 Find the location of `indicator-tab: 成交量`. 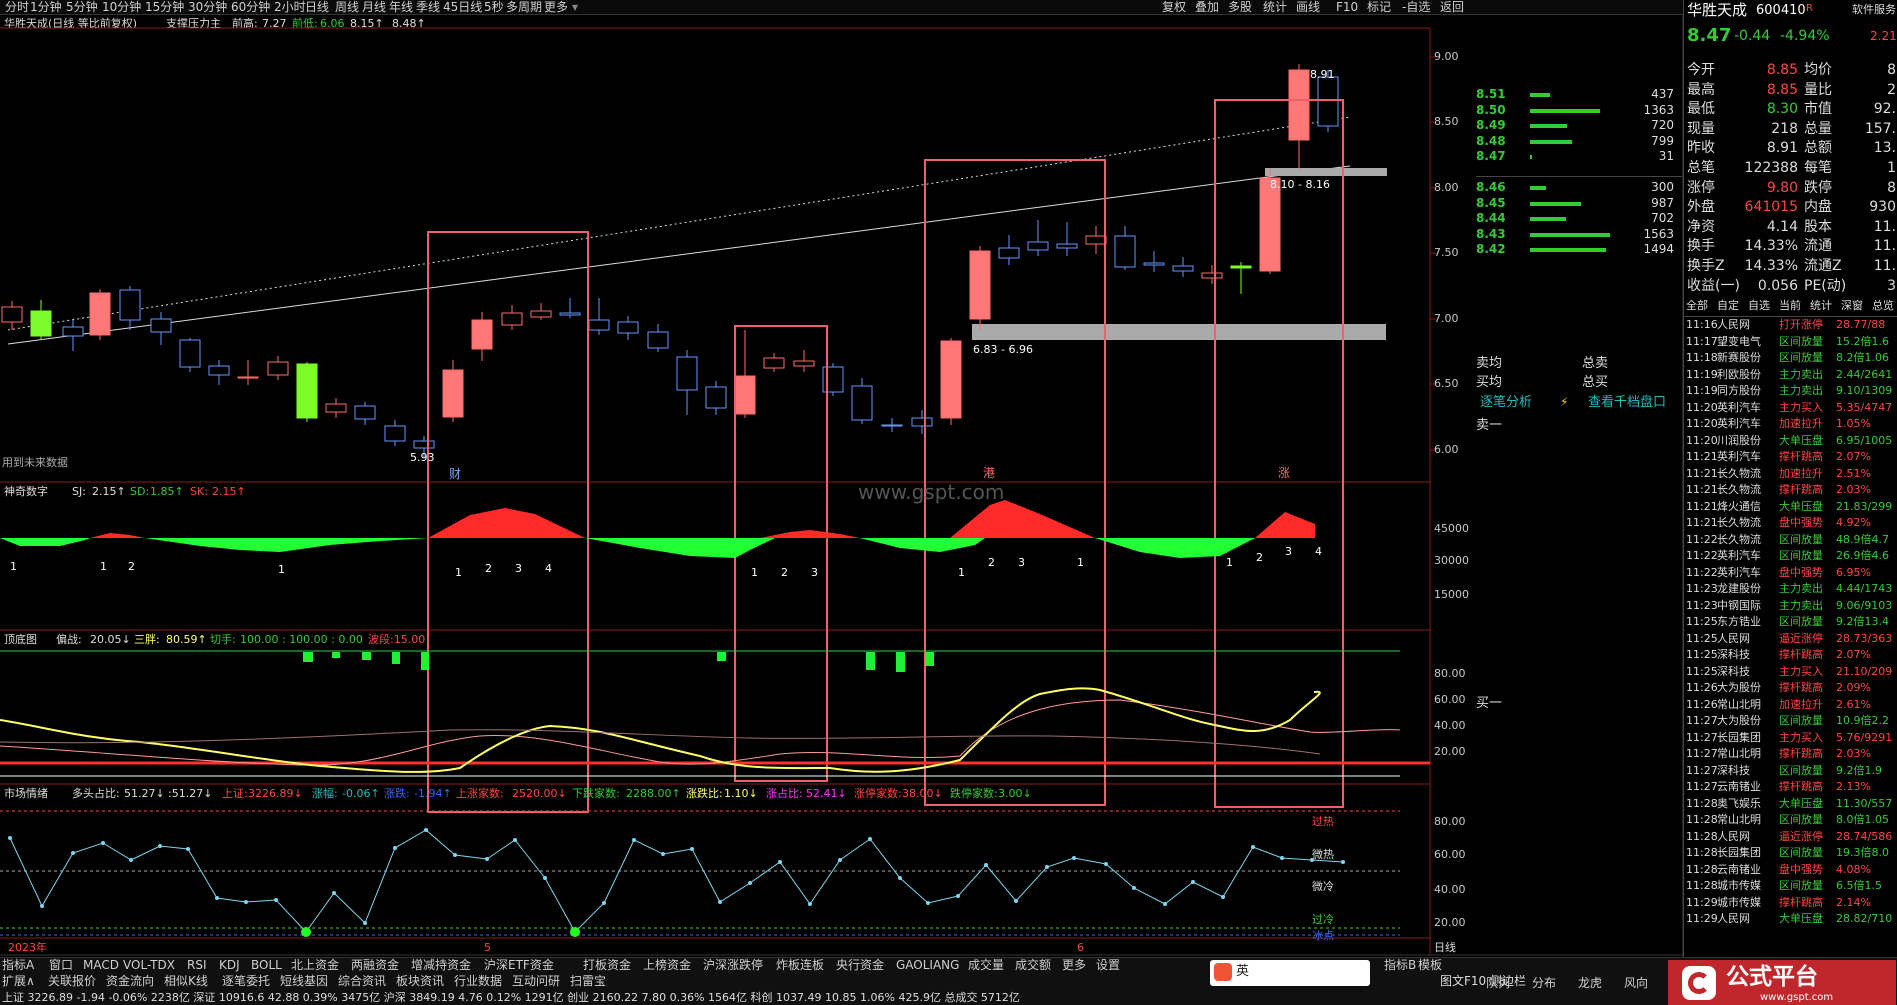

indicator-tab: 成交量 is located at coordinates (986, 965).